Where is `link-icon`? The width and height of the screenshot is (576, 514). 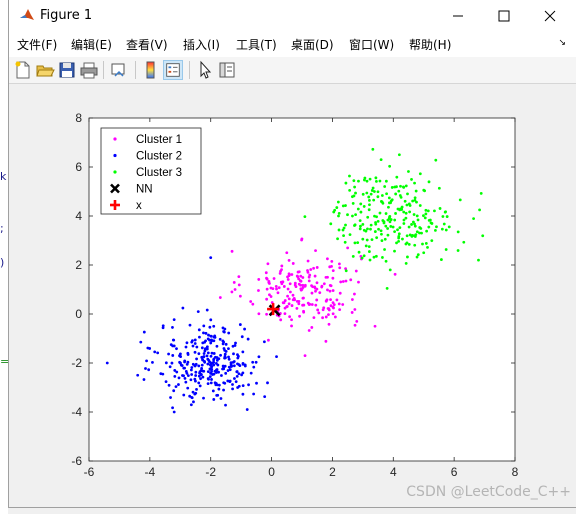
link-icon is located at coordinates (119, 70).